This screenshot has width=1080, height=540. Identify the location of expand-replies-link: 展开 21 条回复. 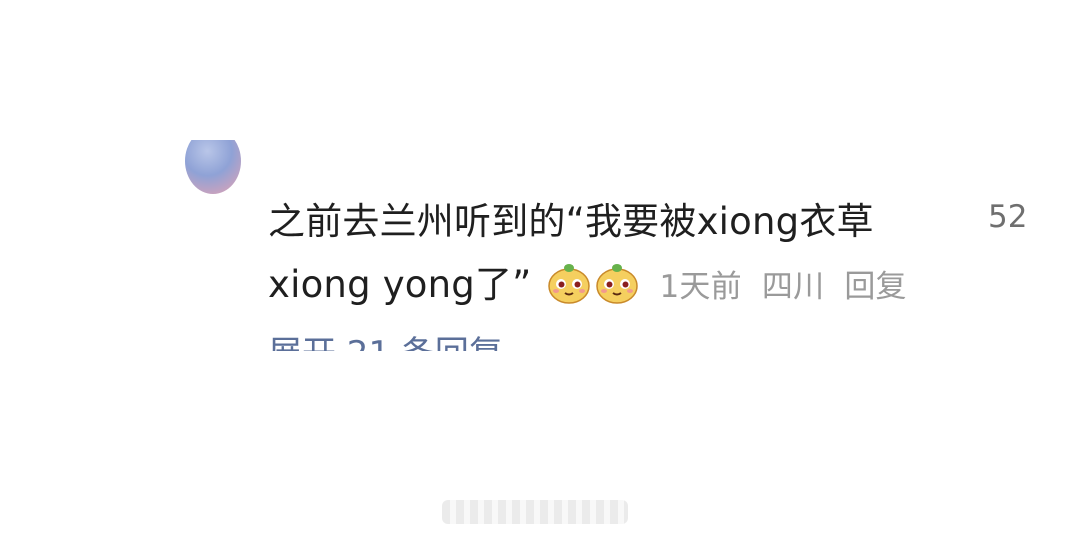
(418, 342).